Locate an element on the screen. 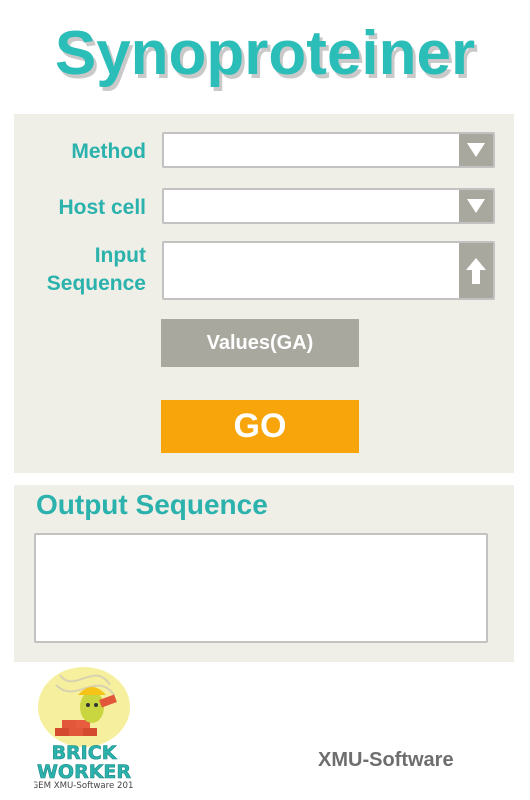  method-select is located at coordinates (328, 150).